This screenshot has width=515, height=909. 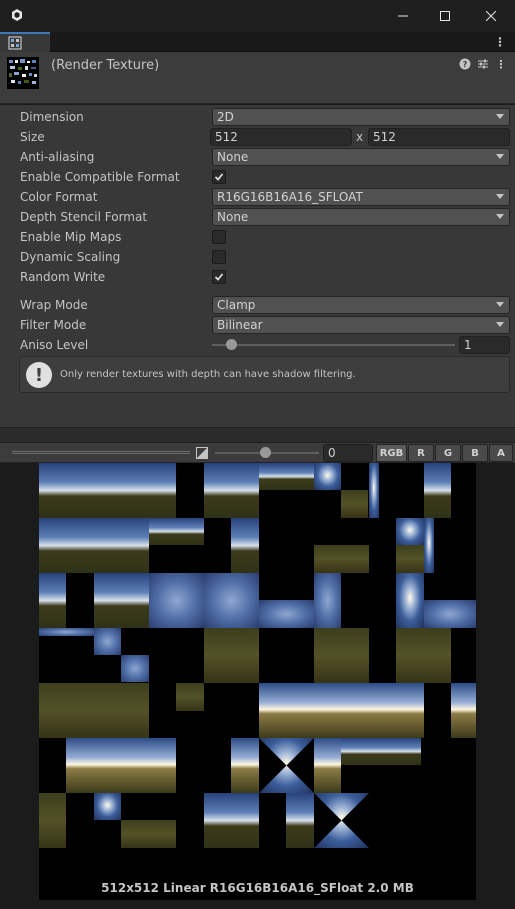 I want to click on wrap-mode-value: Clamp, so click(x=236, y=305).